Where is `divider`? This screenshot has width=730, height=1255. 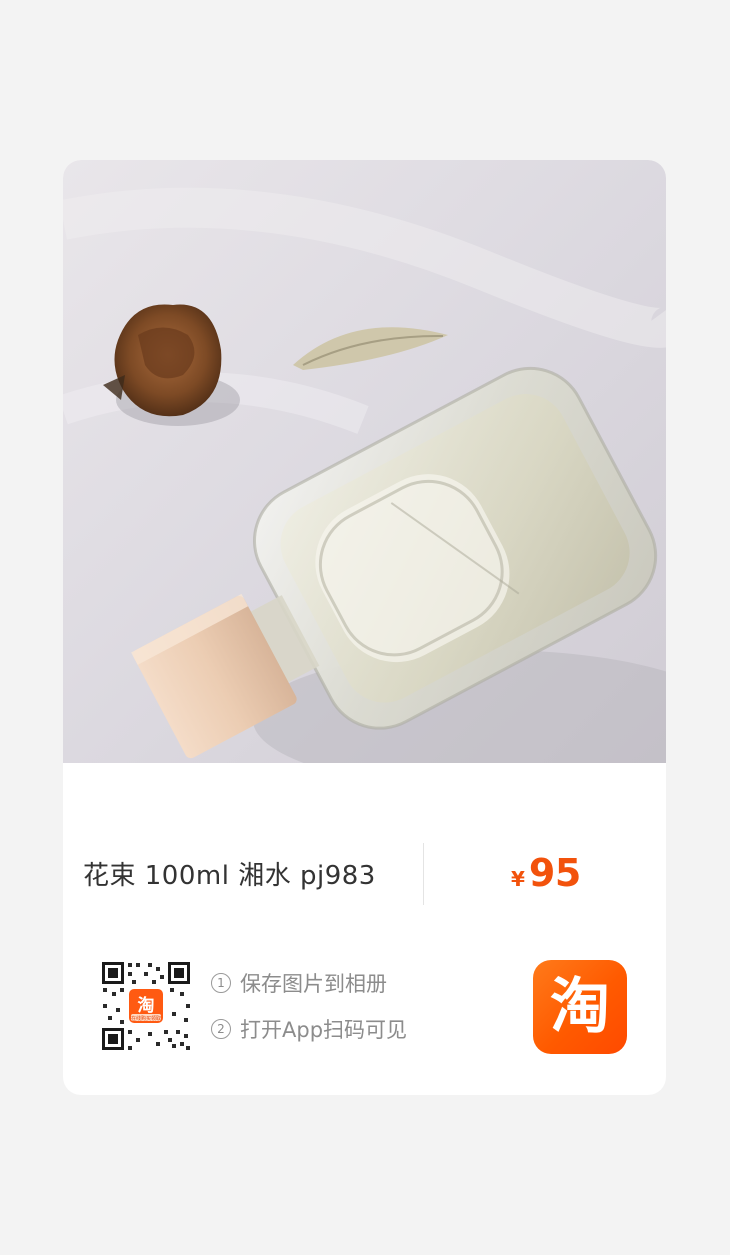
divider is located at coordinates (423, 874).